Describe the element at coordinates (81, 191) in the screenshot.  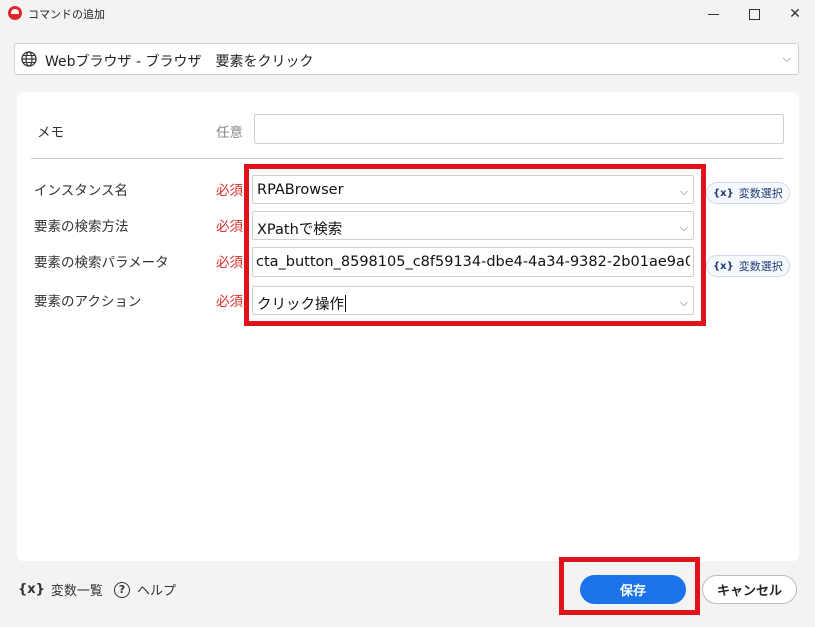
I see `instance-name-label: インスタンス名` at that location.